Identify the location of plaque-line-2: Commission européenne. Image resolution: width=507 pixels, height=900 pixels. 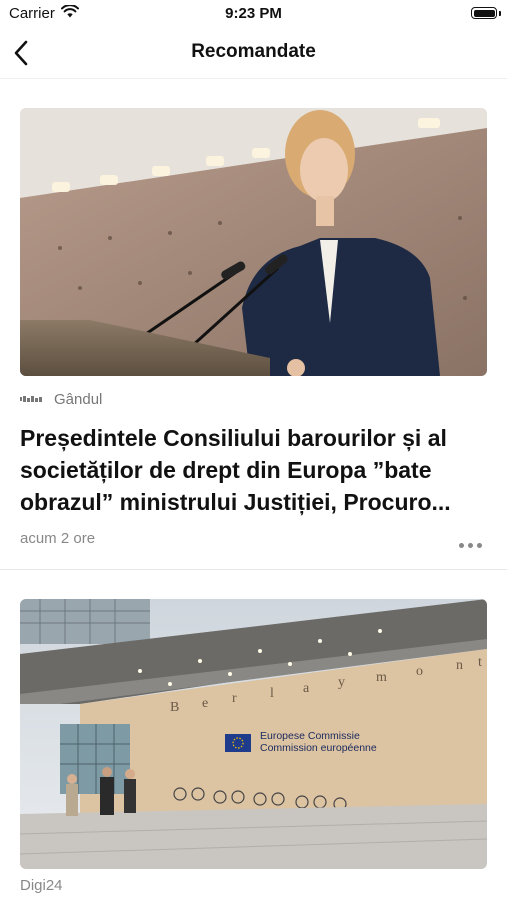
(318, 748).